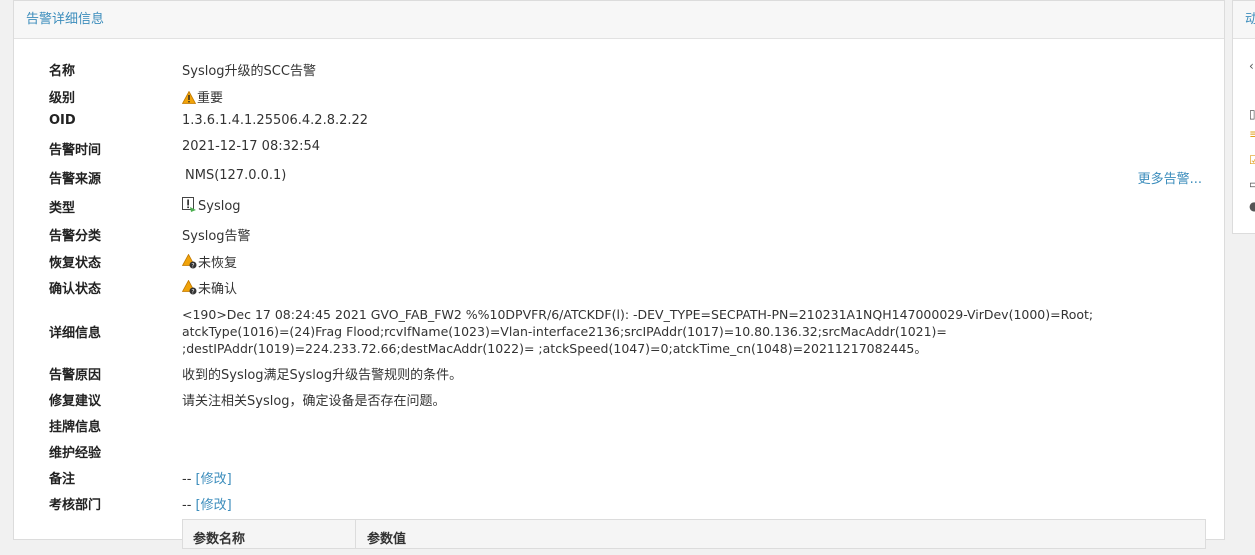 This screenshot has width=1255, height=555. What do you see at coordinates (75, 333) in the screenshot?
I see `detail-label: 详细信息` at bounding box center [75, 333].